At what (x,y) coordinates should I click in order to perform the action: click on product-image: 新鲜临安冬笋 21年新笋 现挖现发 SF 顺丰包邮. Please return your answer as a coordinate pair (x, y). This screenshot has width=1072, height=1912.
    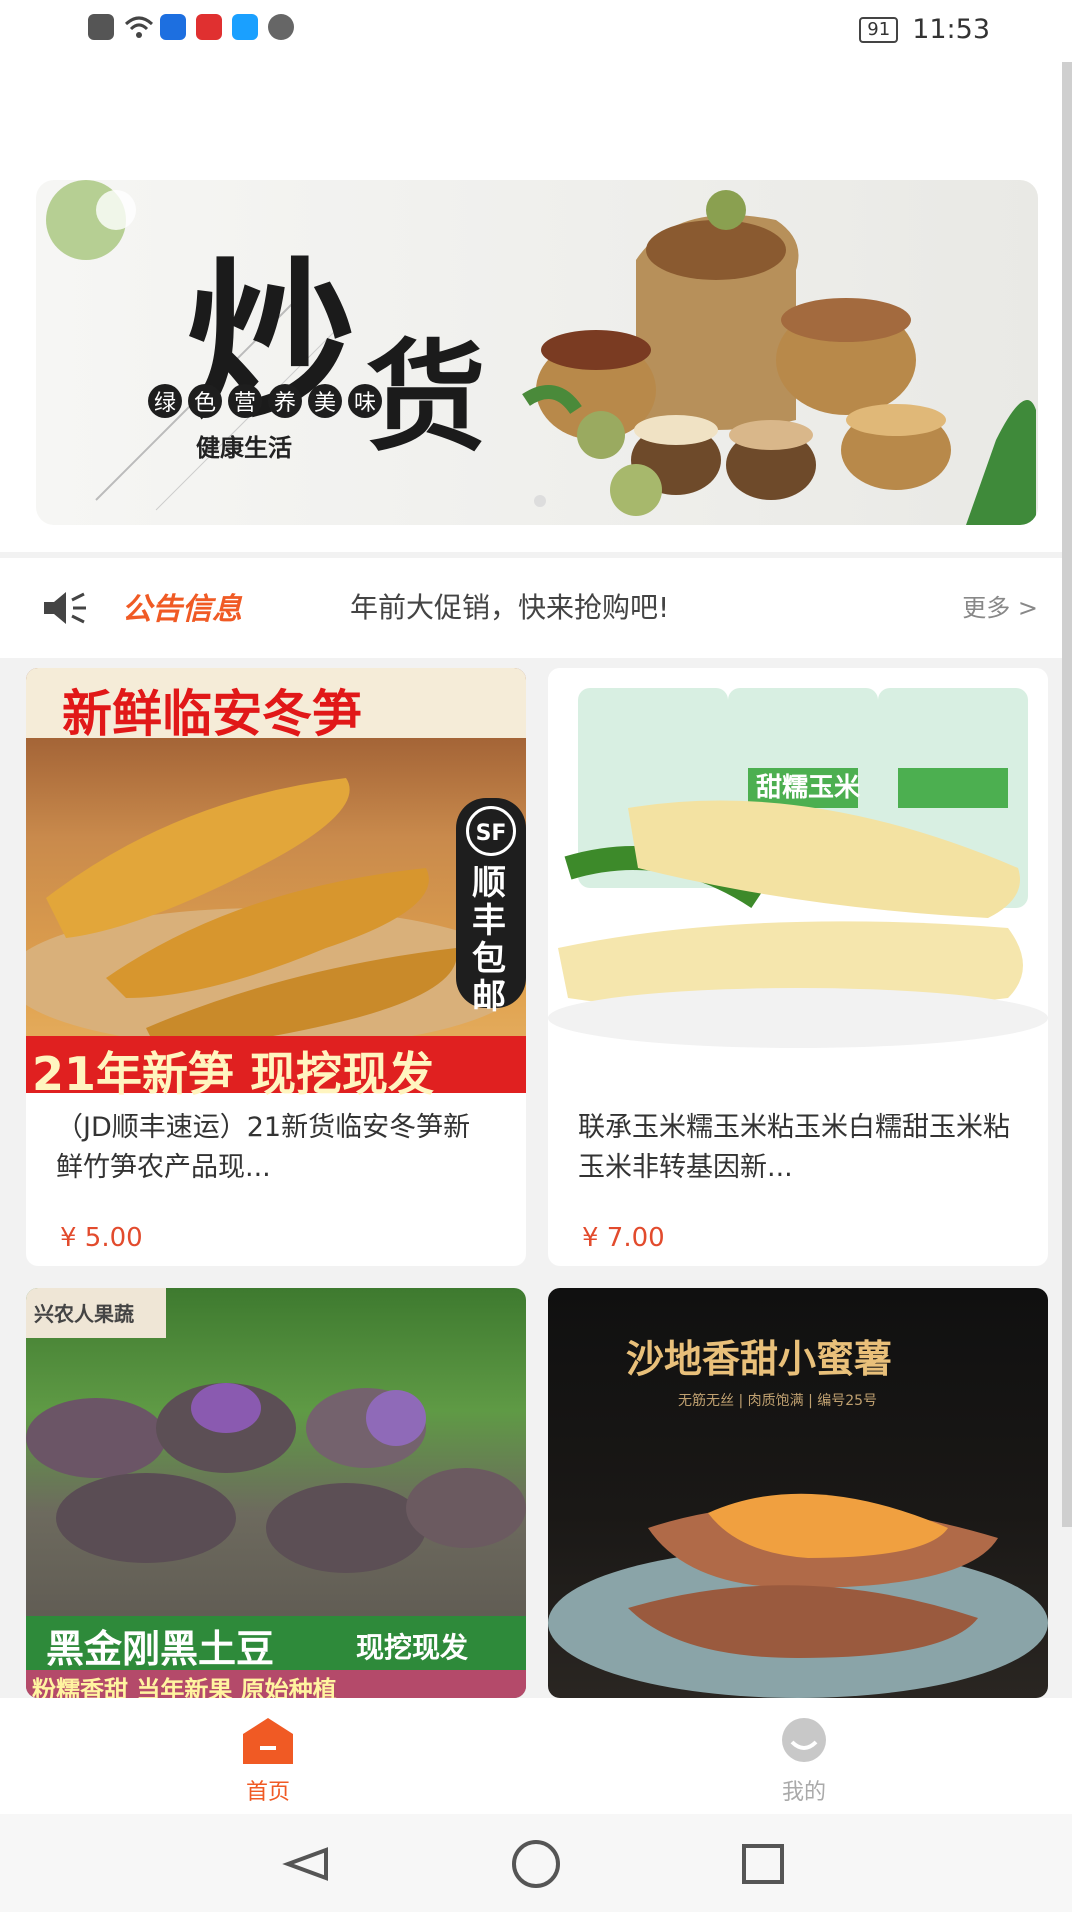
    Looking at the image, I should click on (276, 884).